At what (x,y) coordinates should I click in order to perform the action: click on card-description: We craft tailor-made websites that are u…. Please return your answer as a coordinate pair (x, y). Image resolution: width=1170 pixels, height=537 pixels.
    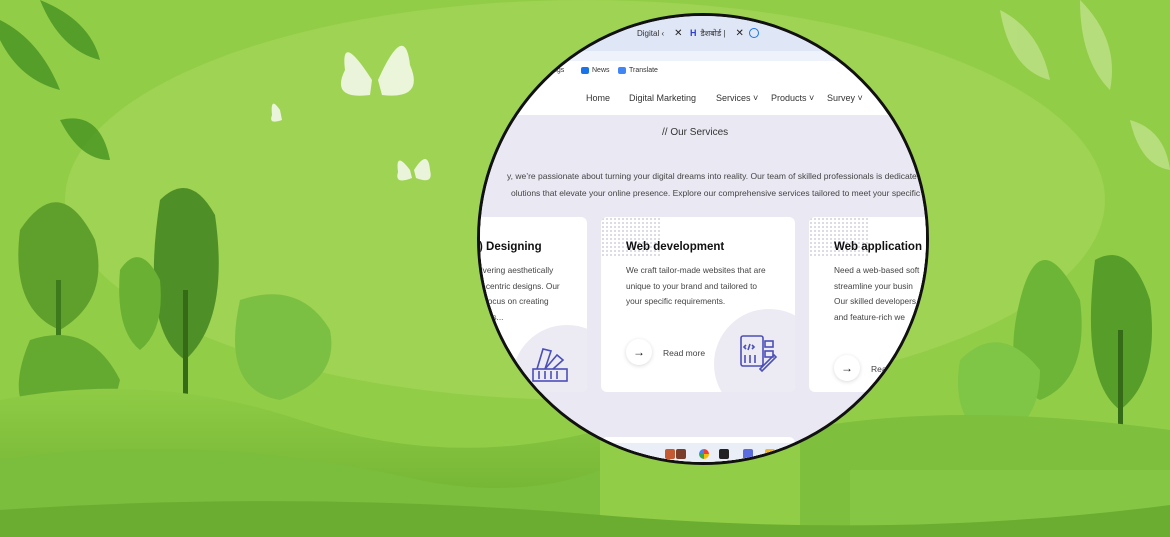
    Looking at the image, I should click on (696, 285).